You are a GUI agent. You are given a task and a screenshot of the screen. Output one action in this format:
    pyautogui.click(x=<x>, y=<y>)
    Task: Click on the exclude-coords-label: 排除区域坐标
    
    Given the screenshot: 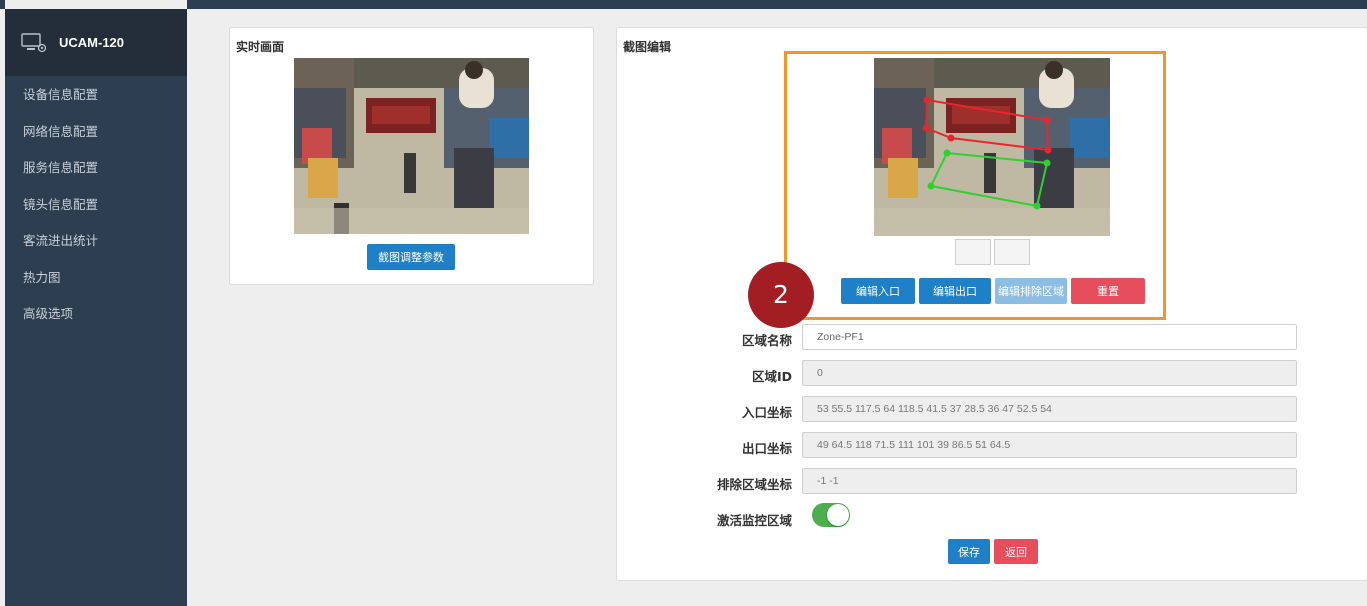 What is the action you would take?
    pyautogui.click(x=754, y=484)
    